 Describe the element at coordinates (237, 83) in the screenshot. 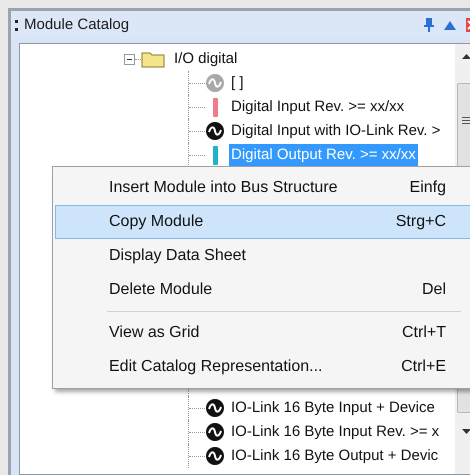

I see `tree-item: [ ]` at that location.